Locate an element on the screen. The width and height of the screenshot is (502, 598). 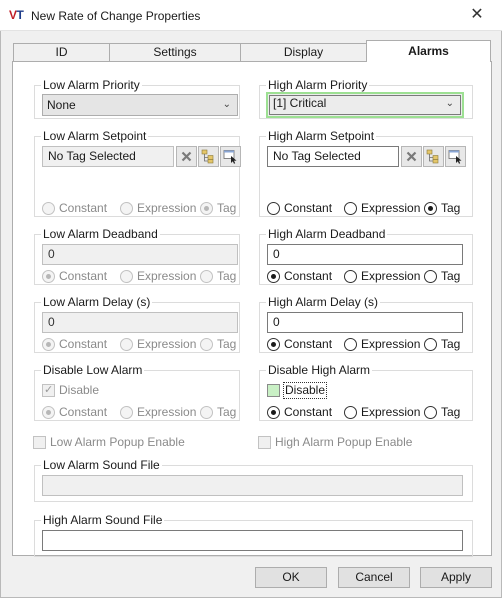
high-delay-mode: Constant Expression Tag is located at coordinates (367, 345).